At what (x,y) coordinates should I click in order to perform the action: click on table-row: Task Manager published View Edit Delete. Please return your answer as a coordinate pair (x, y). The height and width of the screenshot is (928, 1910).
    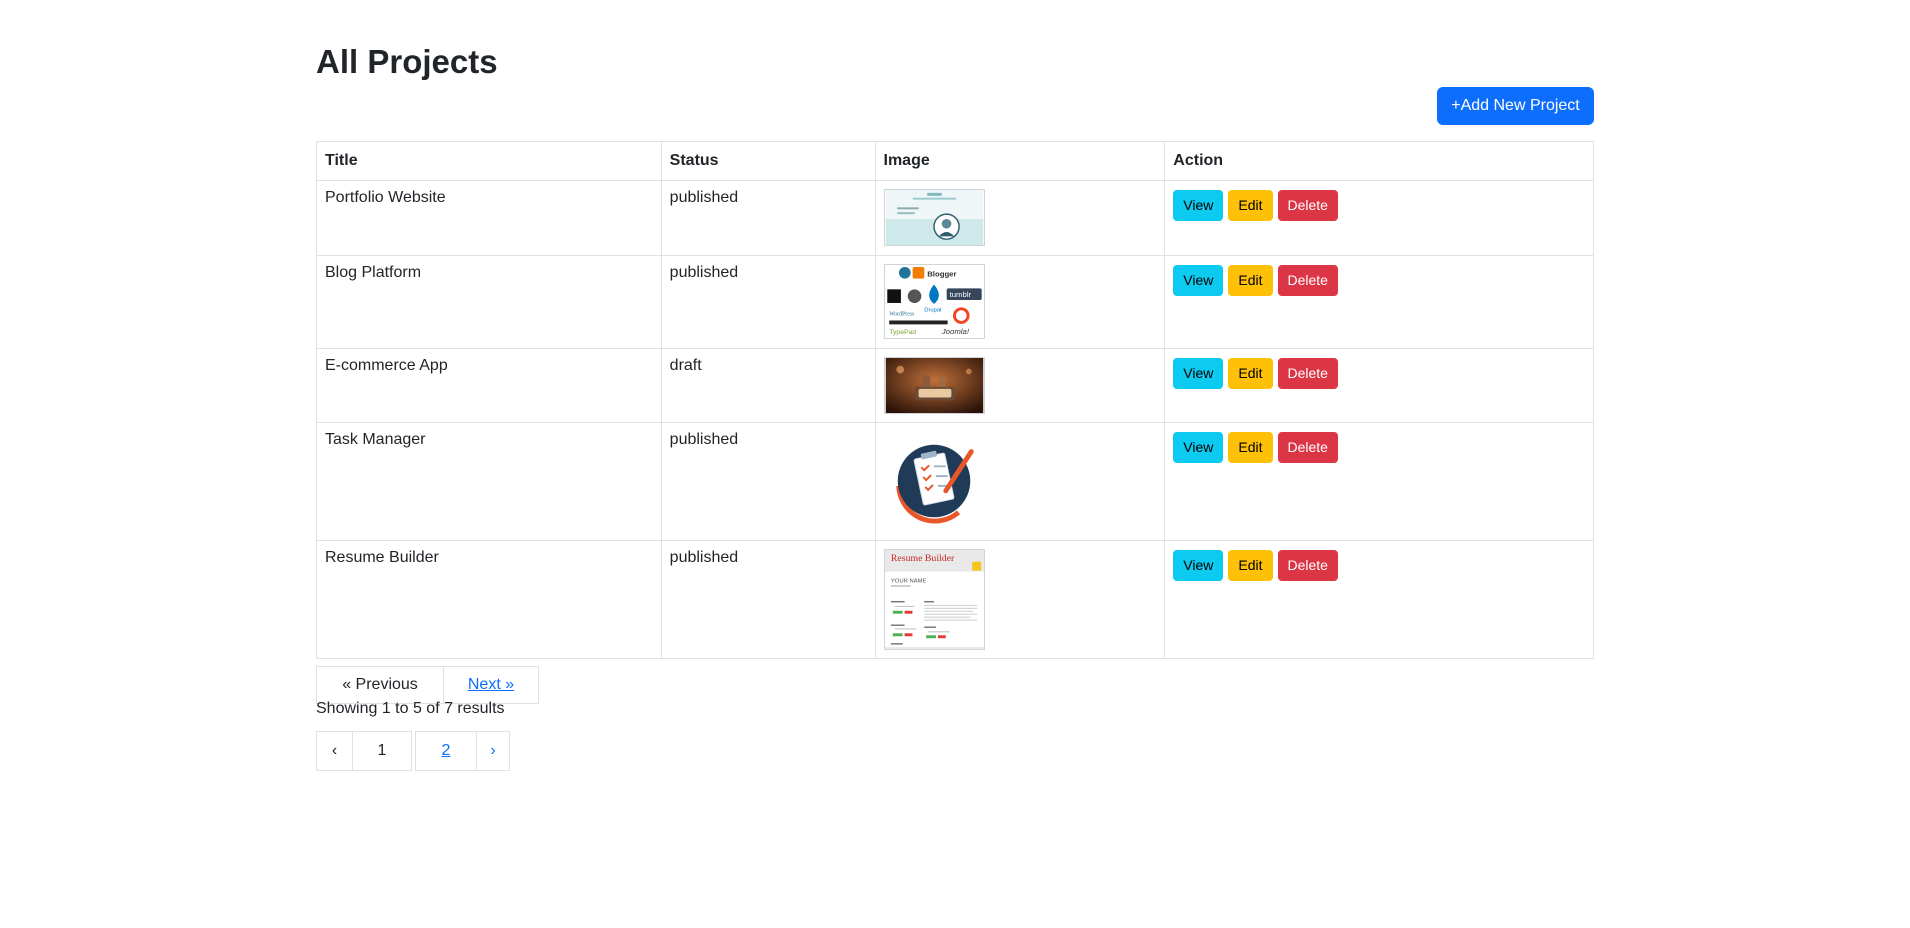
    Looking at the image, I should click on (955, 481).